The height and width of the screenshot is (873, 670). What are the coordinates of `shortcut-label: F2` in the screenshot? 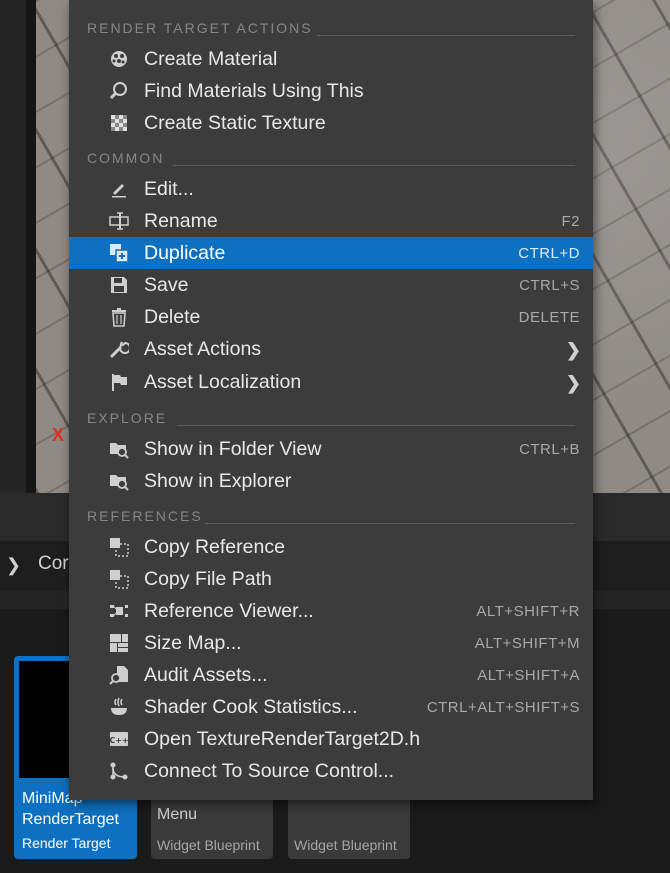 It's located at (570, 221).